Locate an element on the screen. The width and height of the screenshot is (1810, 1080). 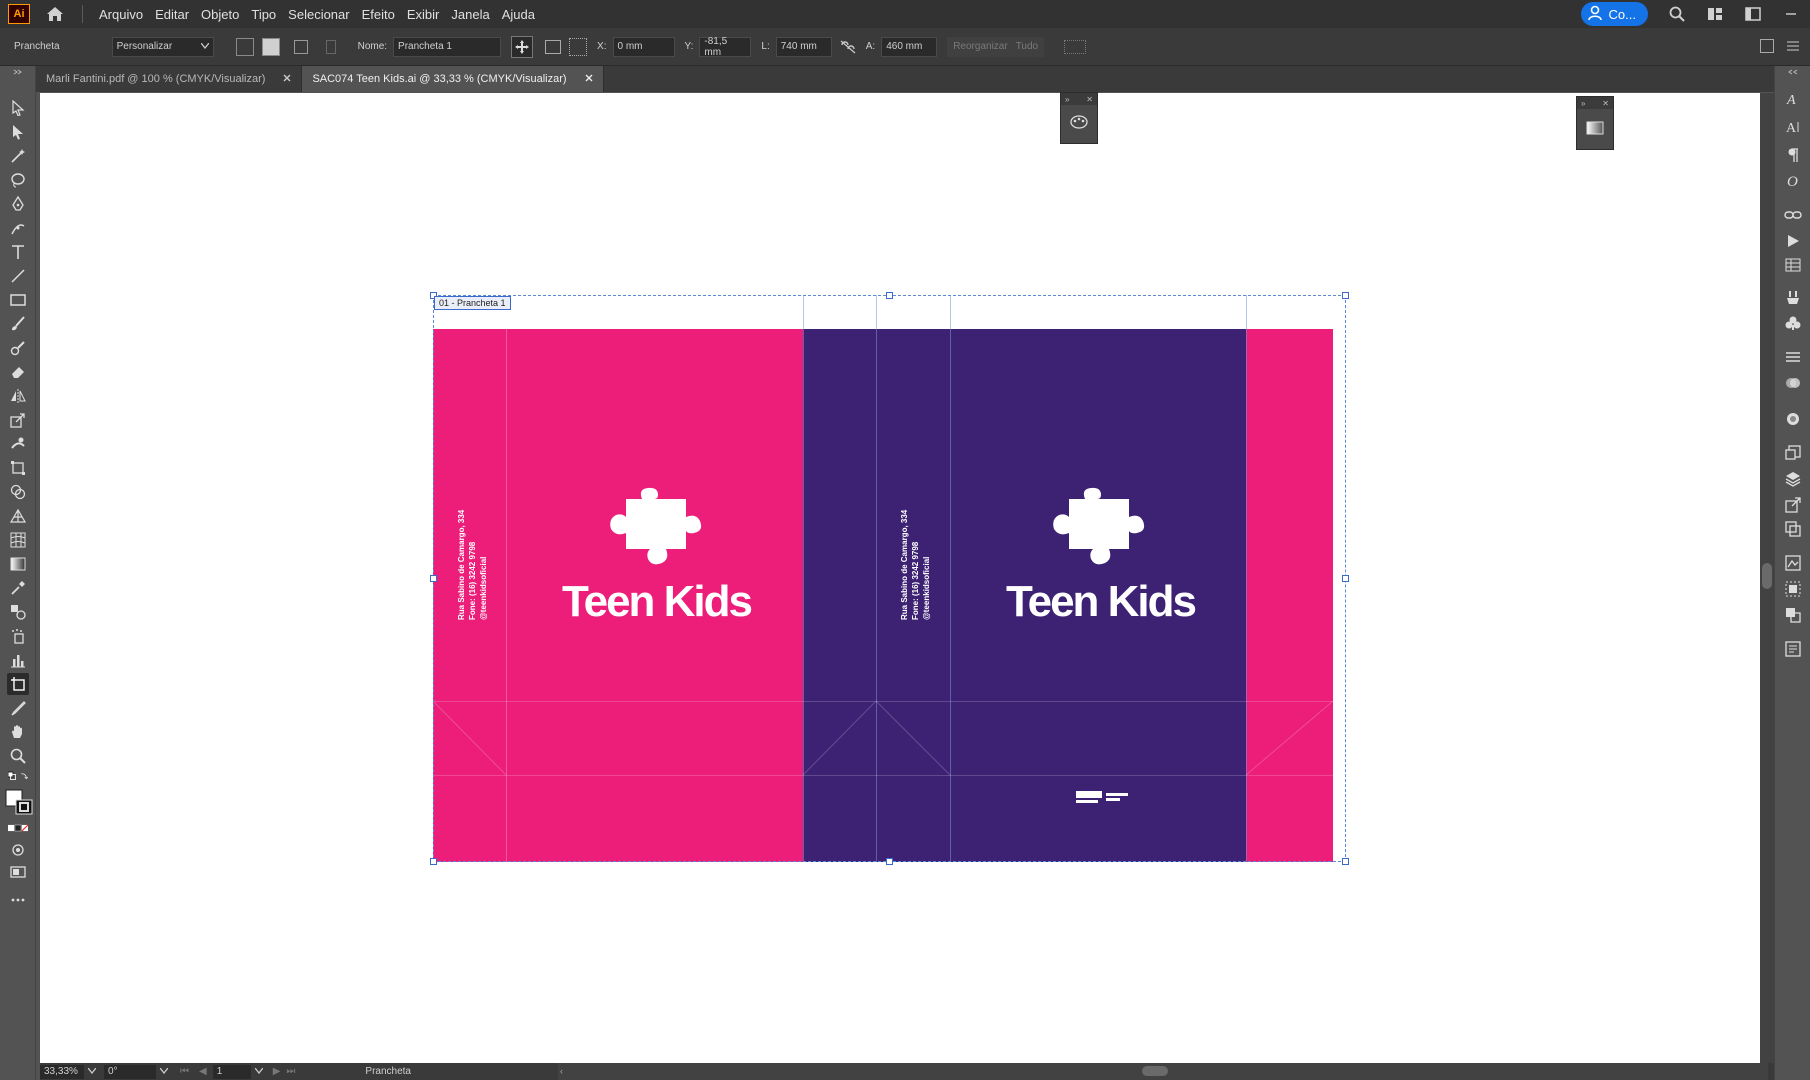
new-artboard-icon is located at coordinates (300, 46).